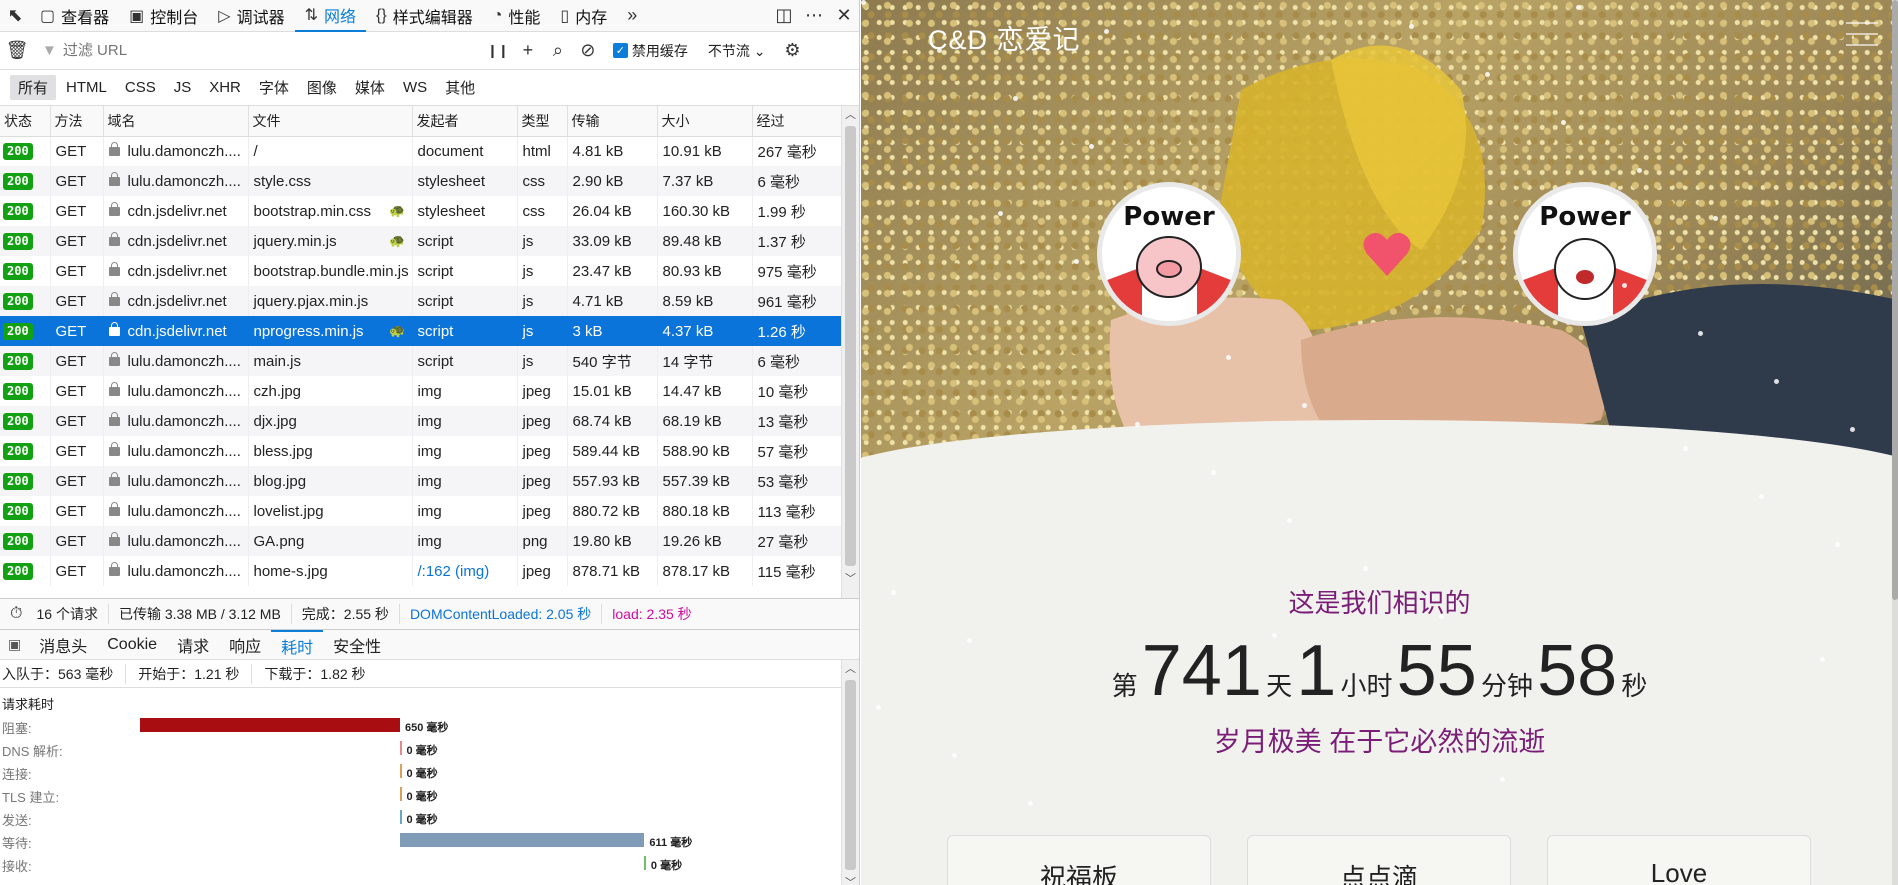 The width and height of the screenshot is (1898, 885). What do you see at coordinates (612, 121) in the screenshot?
I see `column-header: 传输` at bounding box center [612, 121].